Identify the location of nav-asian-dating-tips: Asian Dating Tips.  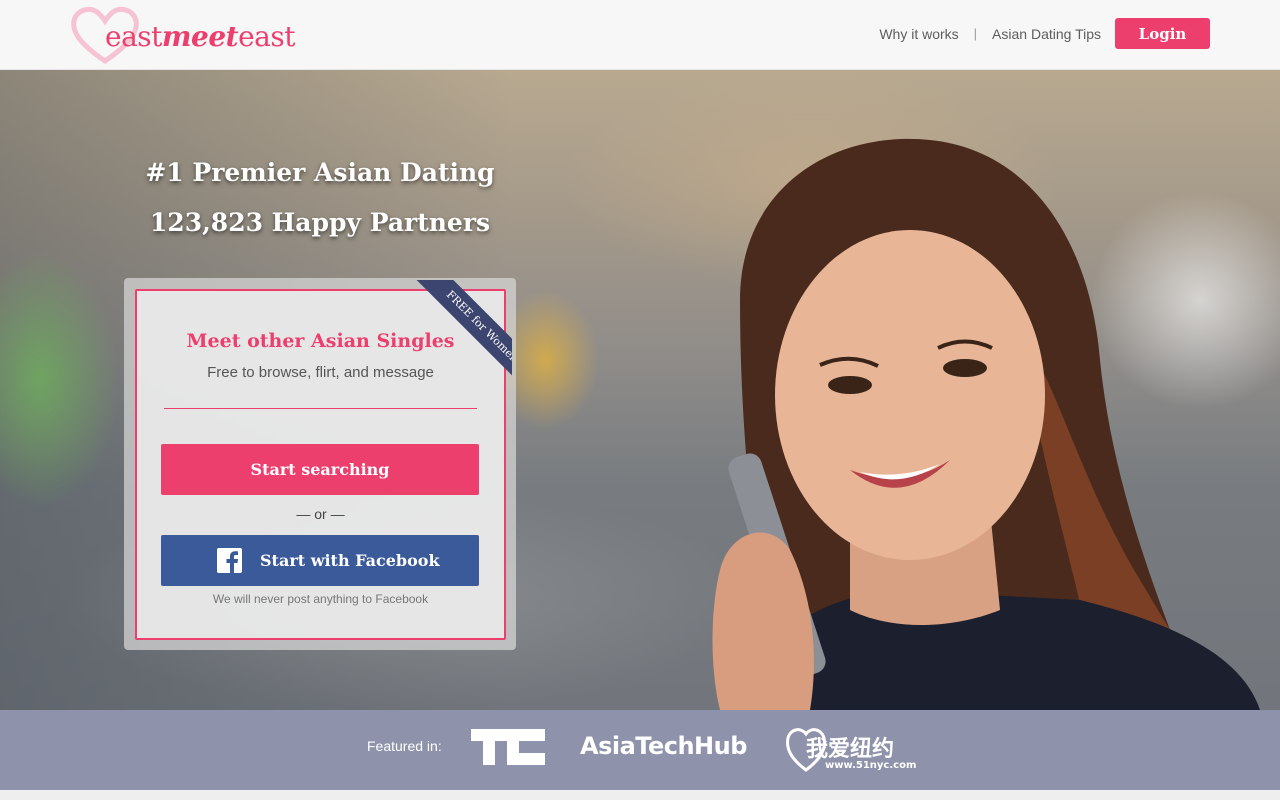
(1046, 34).